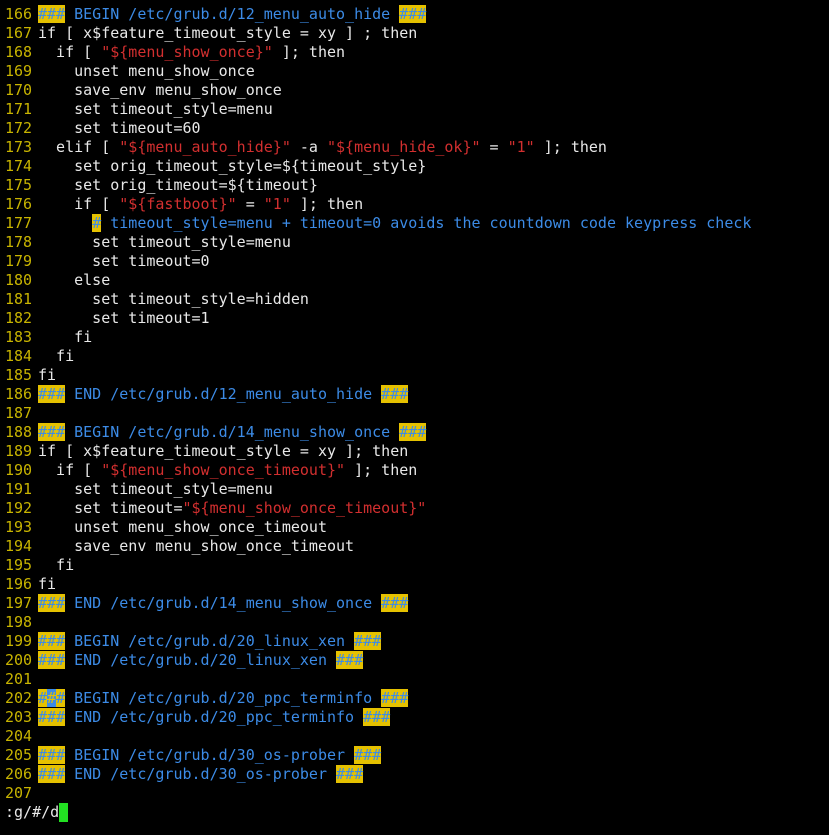  Describe the element at coordinates (414, 242) in the screenshot. I see `code-line: 178 set timeout_style=menu` at that location.